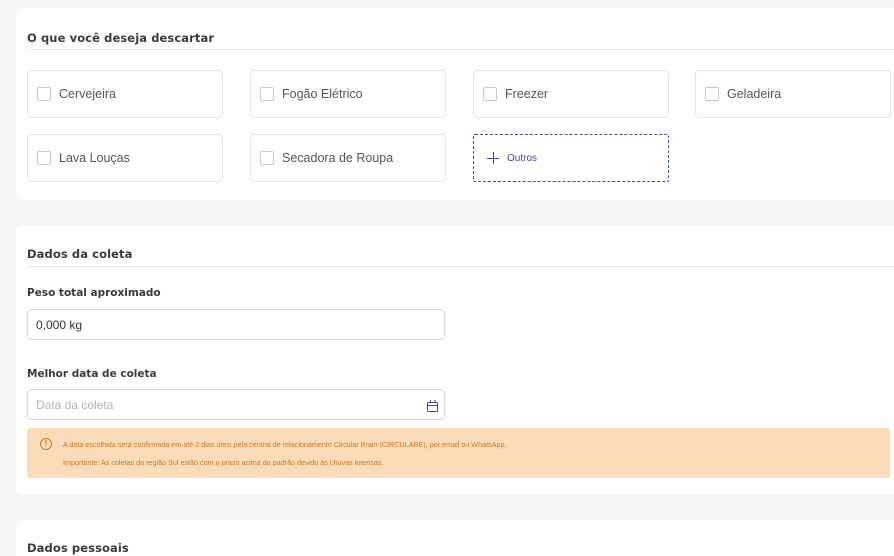  I want to click on collection-date-input, so click(236, 404).